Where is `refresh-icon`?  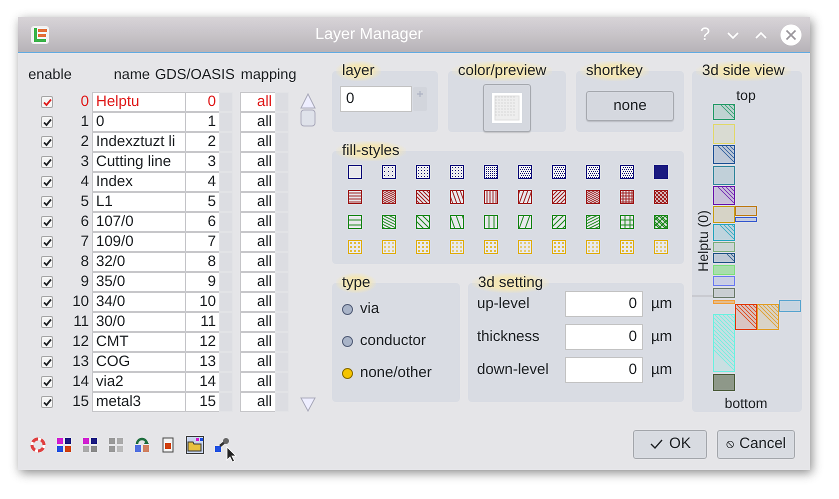
refresh-icon is located at coordinates (142, 444).